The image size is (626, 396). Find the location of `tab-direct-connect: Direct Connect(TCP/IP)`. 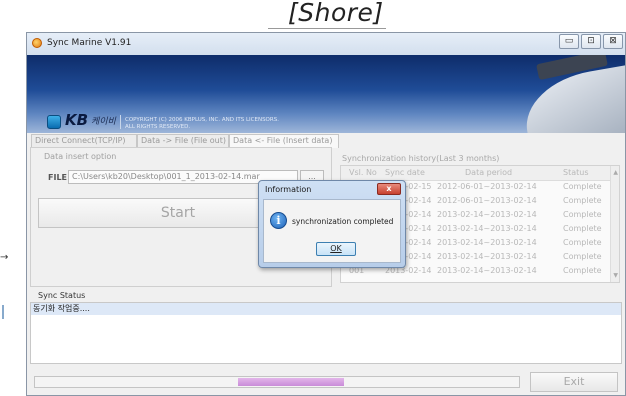

tab-direct-connect: Direct Connect(TCP/IP) is located at coordinates (84, 140).